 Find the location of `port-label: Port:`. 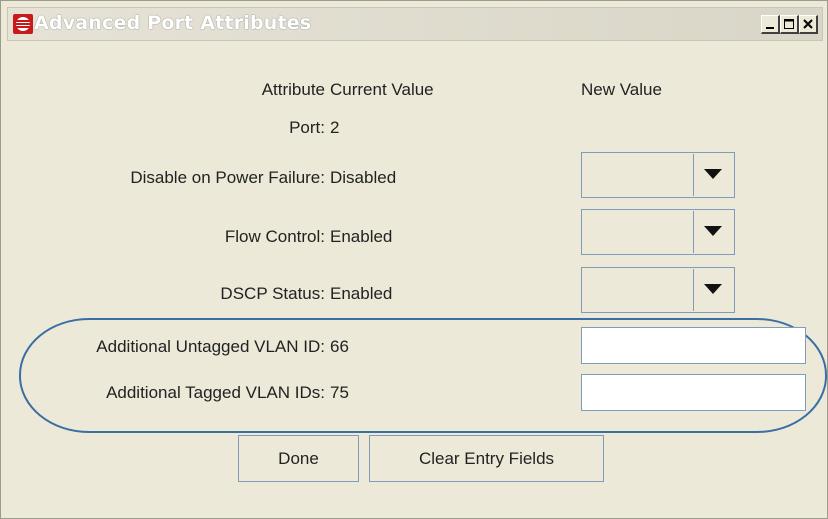

port-label: Port: is located at coordinates (307, 127).